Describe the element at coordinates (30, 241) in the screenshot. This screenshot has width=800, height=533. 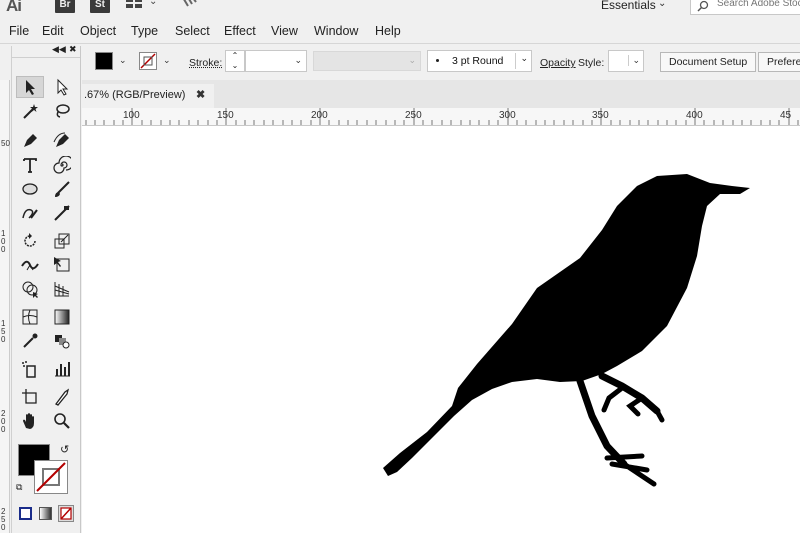
I see `rotate-tool` at that location.